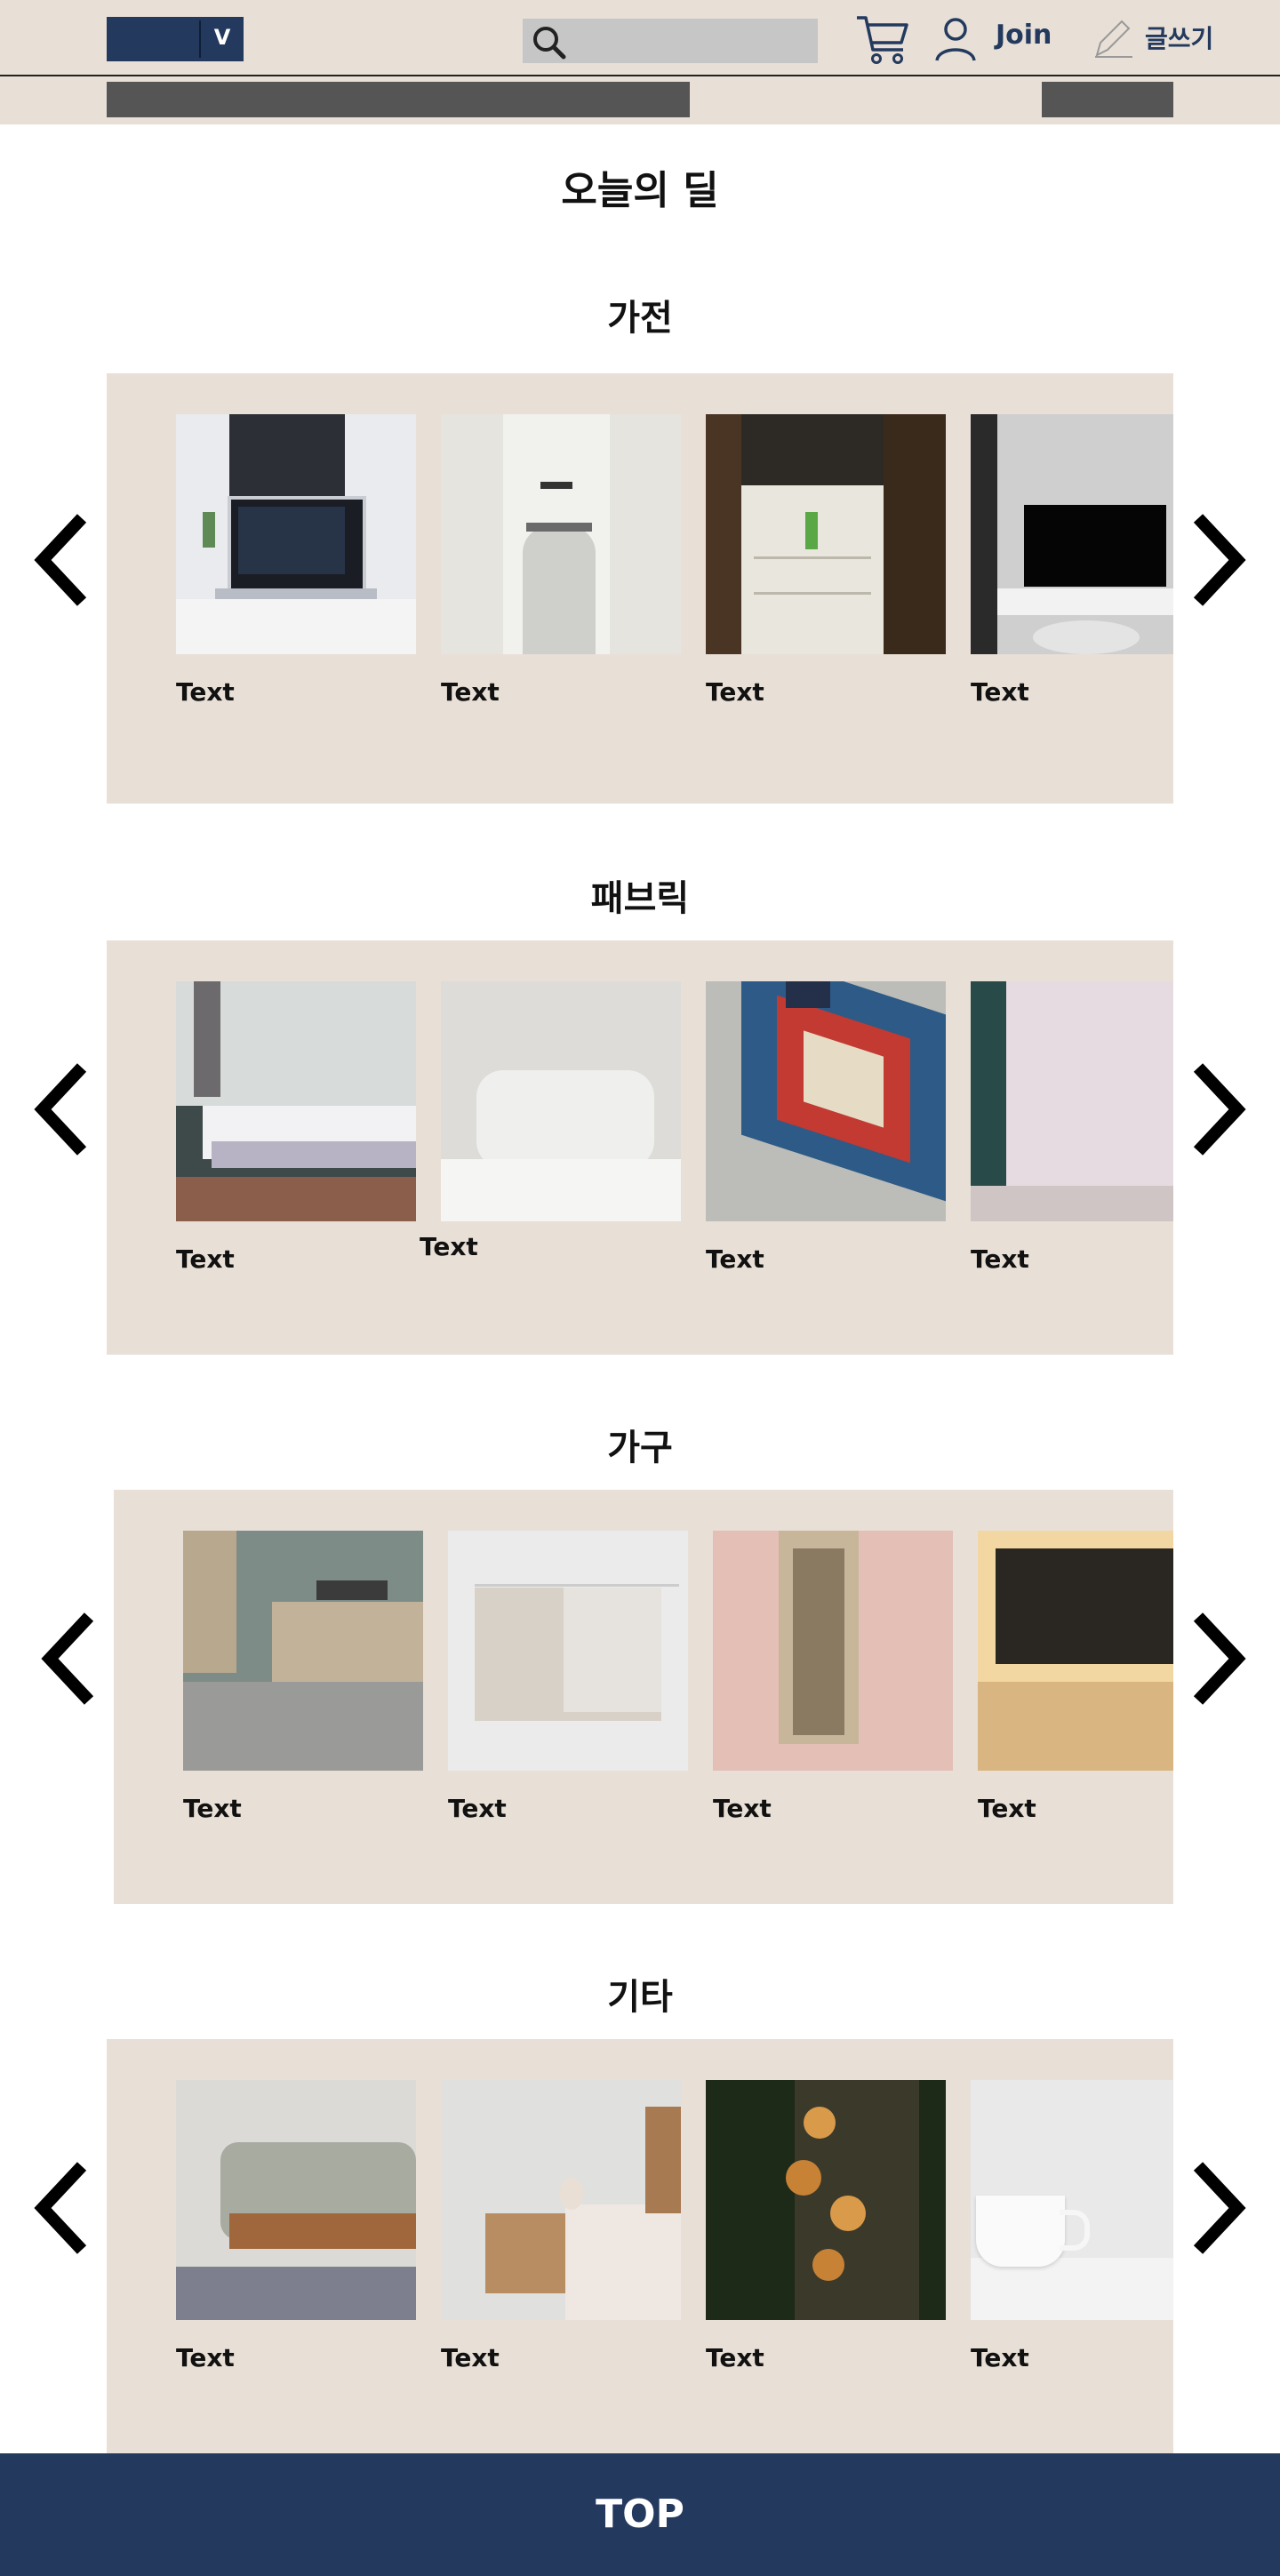  What do you see at coordinates (1072, 1101) in the screenshot?
I see `curtain-image` at bounding box center [1072, 1101].